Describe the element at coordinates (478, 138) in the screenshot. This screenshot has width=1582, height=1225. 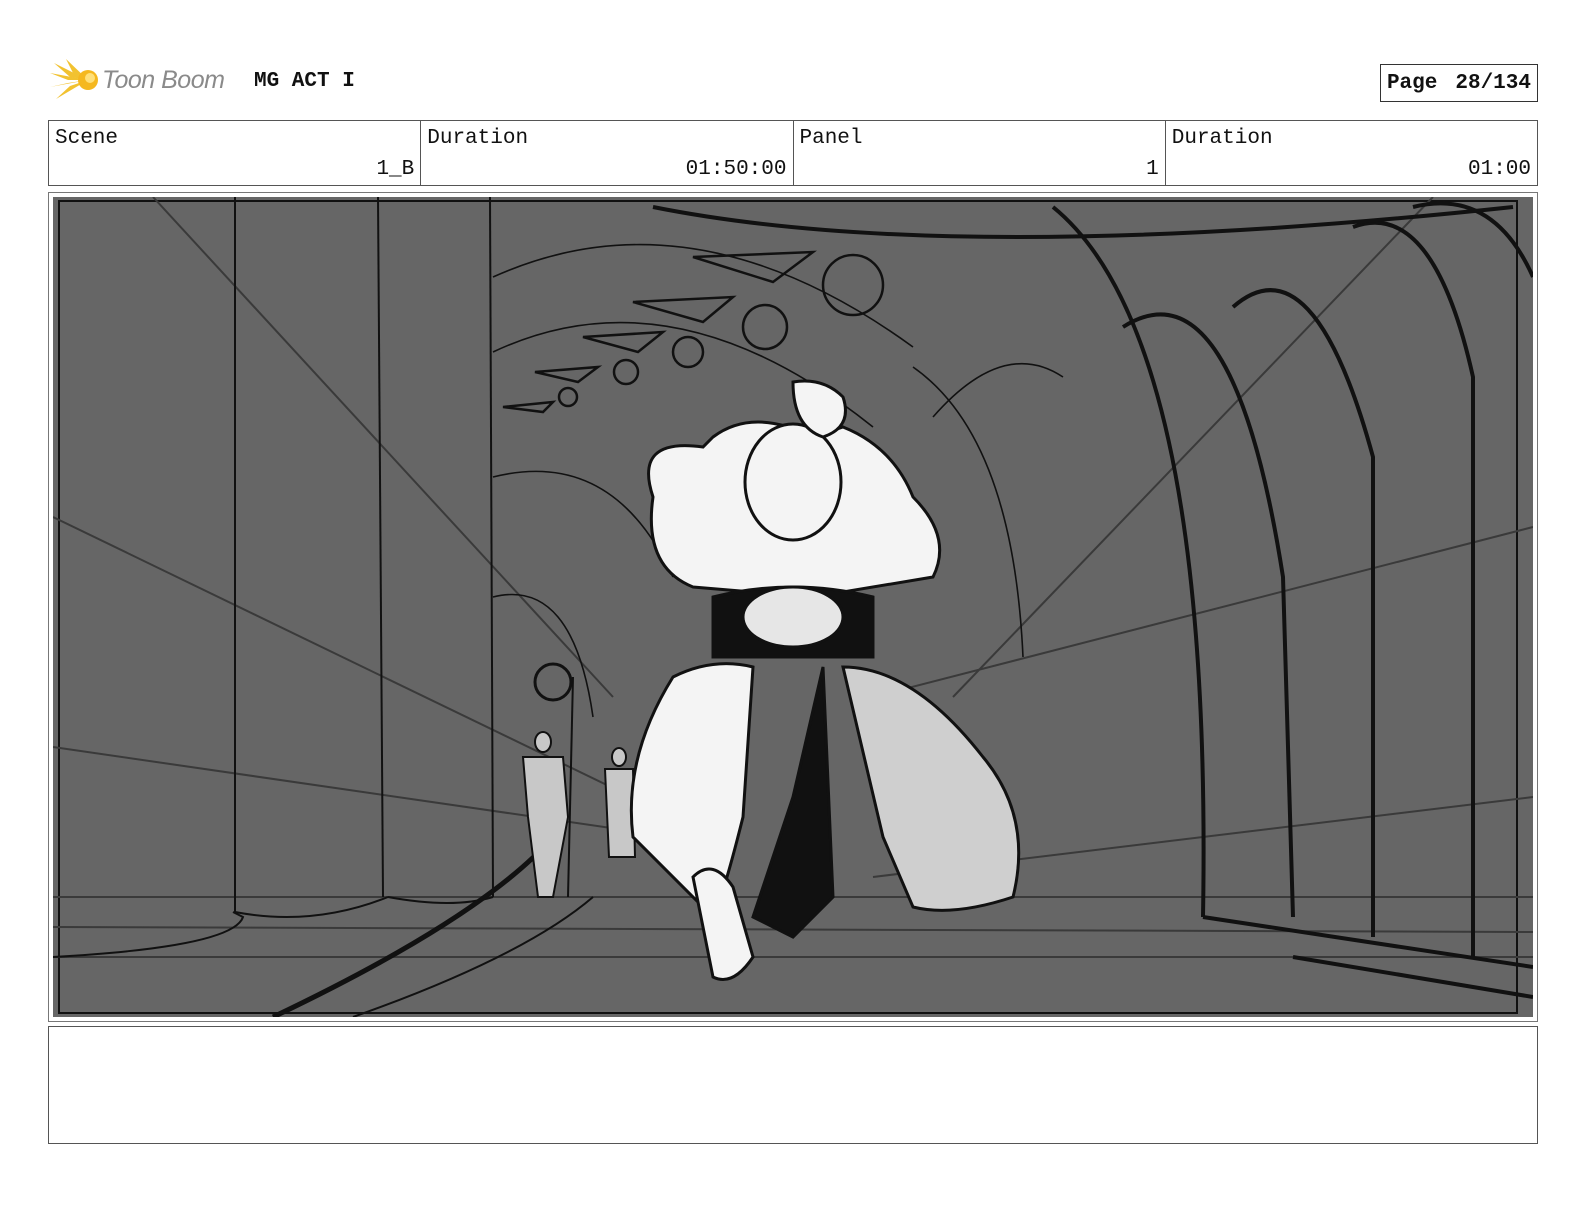
I see `scene-duration-label: Duration` at that location.